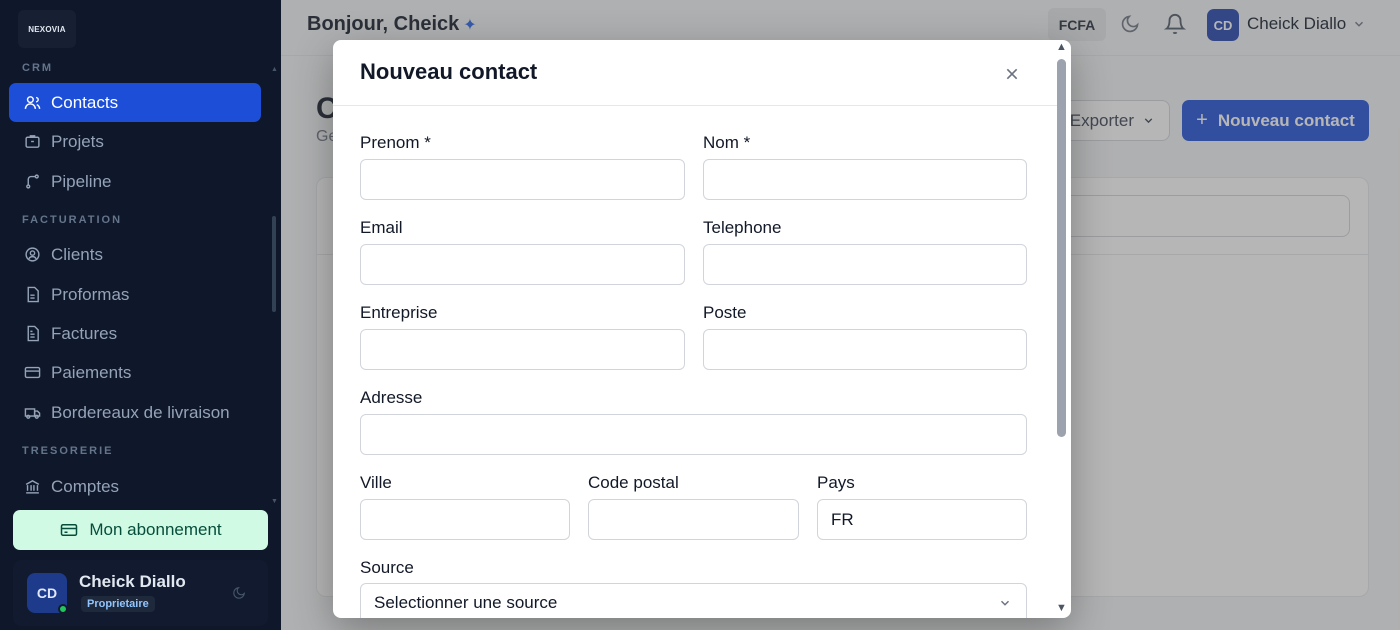  I want to click on nom-field, so click(865, 179).